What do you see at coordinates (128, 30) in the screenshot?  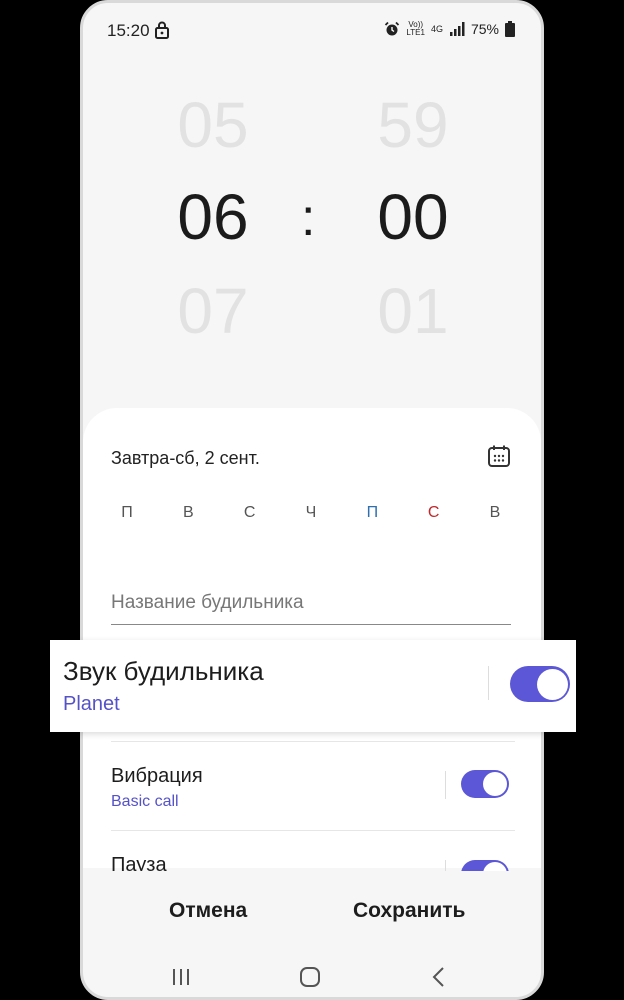 I see `status-time: 15:20` at bounding box center [128, 30].